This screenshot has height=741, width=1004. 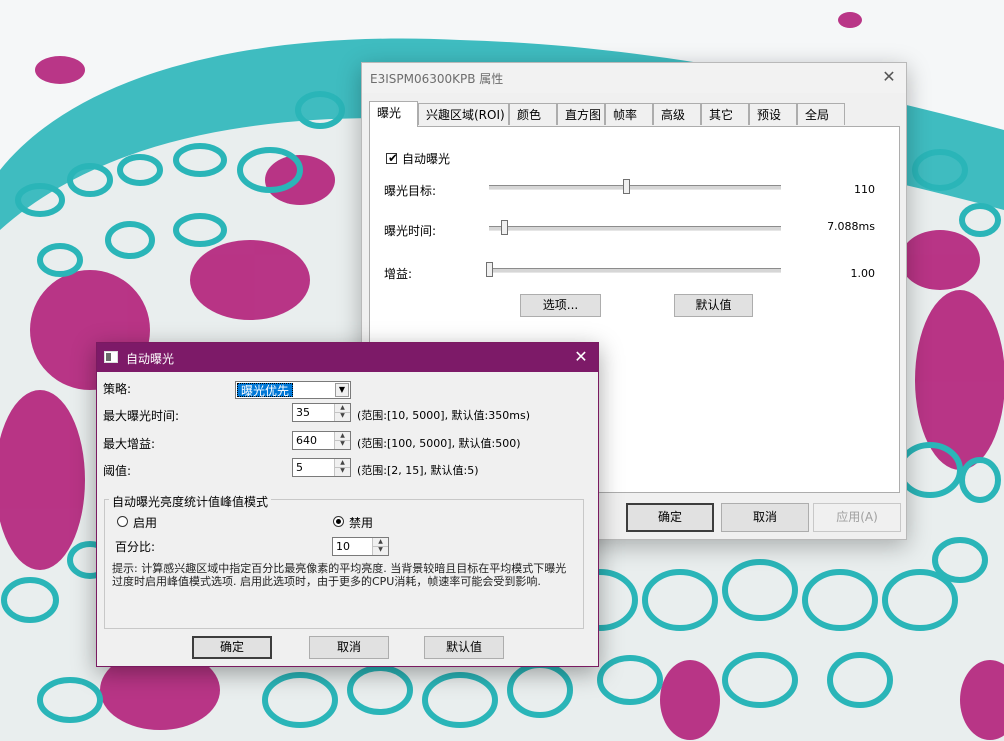 What do you see at coordinates (360, 546) in the screenshot?
I see `percent-stepper: 10 ▲ ▼` at bounding box center [360, 546].